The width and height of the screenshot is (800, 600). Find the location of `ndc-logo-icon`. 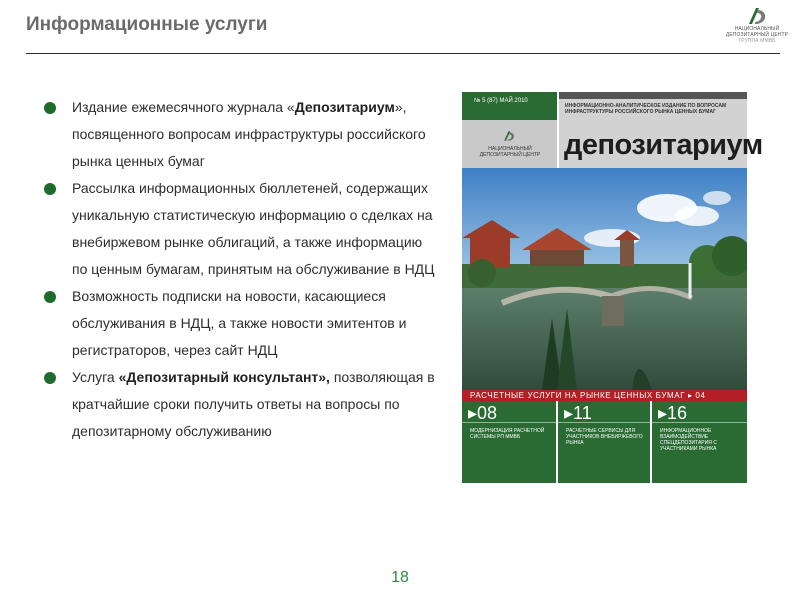

ndc-logo-icon is located at coordinates (757, 16).